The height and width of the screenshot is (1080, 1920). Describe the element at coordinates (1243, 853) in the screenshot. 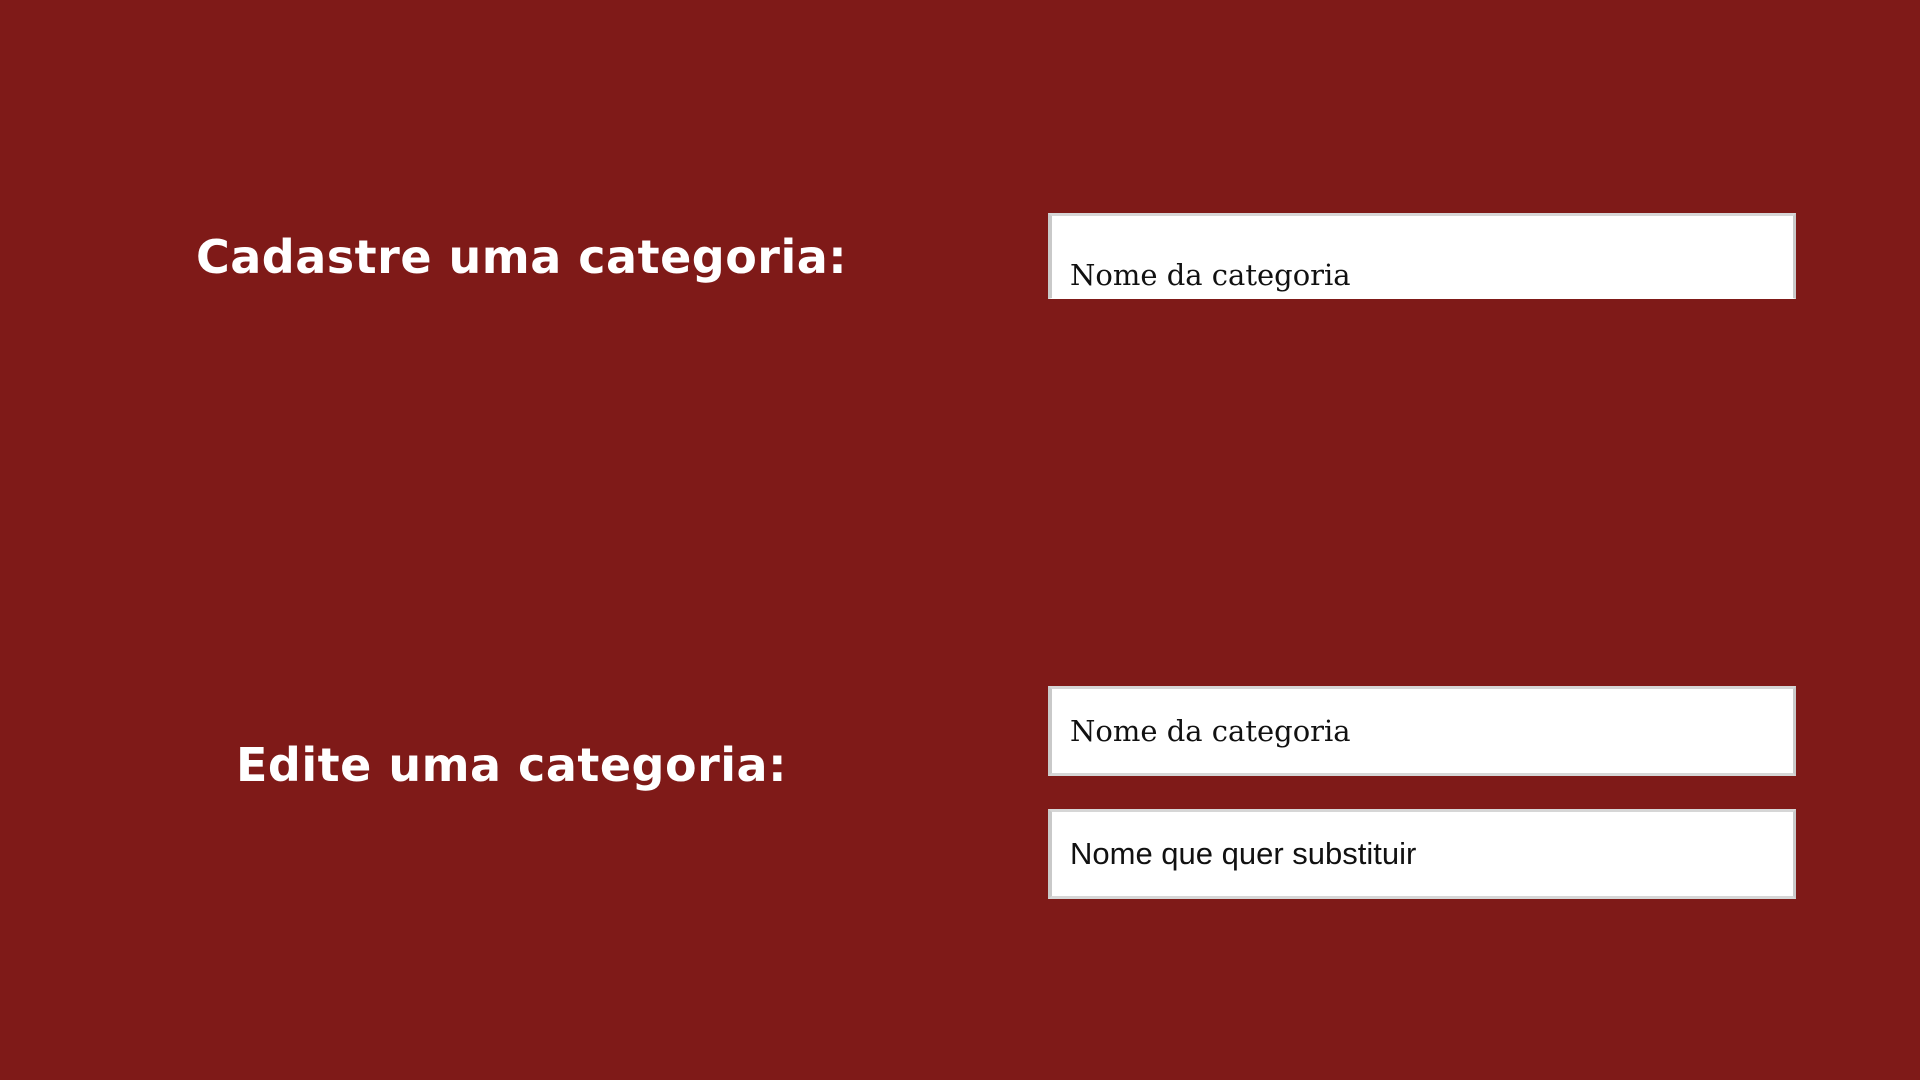

I see `edit-category-replace-placeholder: Nome que quer substituir` at that location.